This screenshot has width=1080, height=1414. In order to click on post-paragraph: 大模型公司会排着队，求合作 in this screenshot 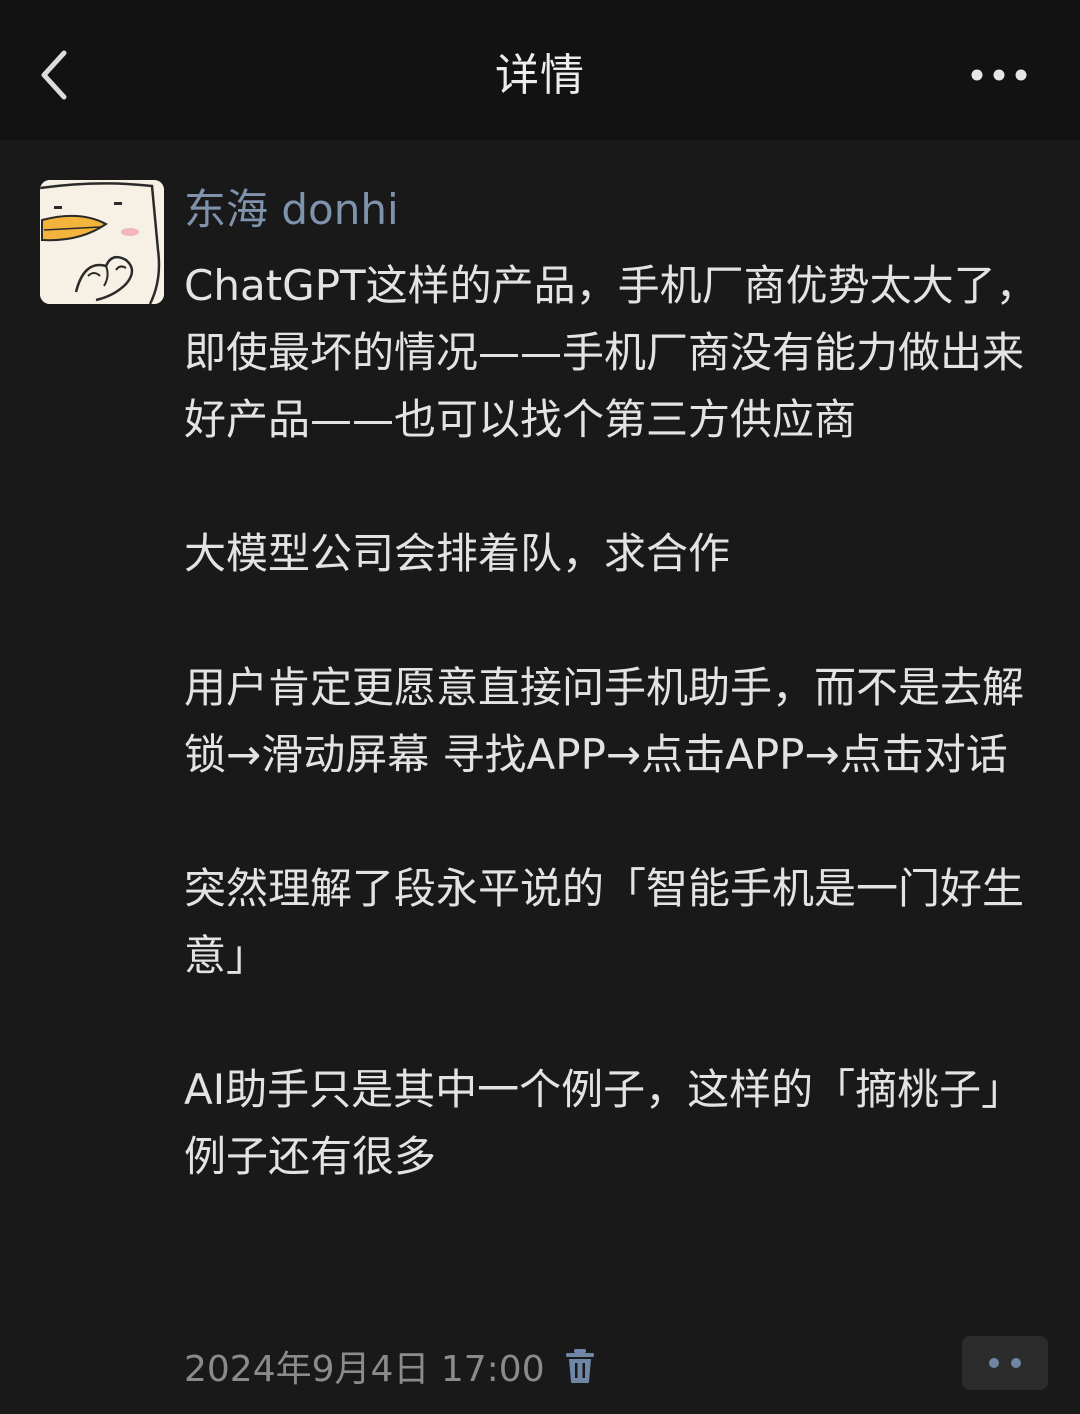, I will do `click(457, 553)`.